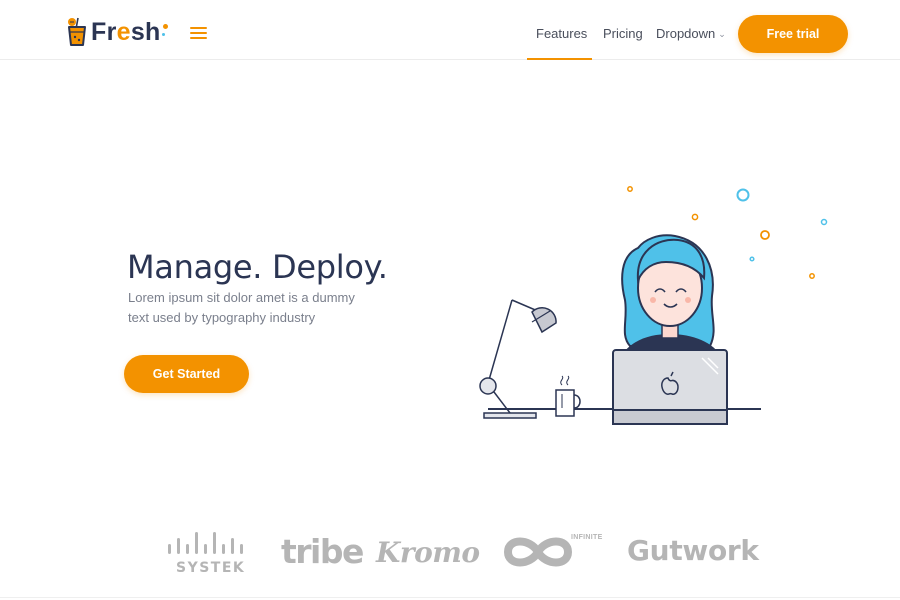 Image resolution: width=900 pixels, height=600 pixels. Describe the element at coordinates (793, 34) in the screenshot. I see `free-trial-button: Free trial` at that location.